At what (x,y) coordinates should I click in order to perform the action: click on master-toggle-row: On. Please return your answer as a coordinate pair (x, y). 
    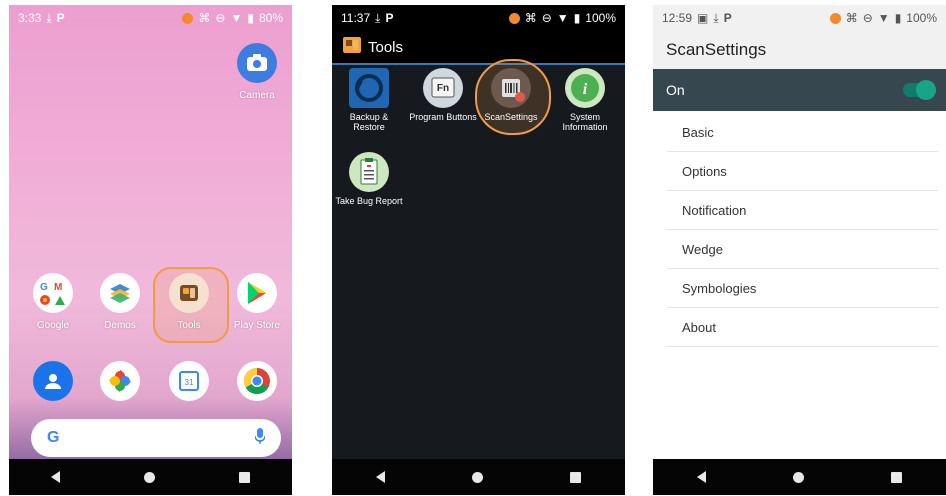
    Looking at the image, I should click on (799, 90).